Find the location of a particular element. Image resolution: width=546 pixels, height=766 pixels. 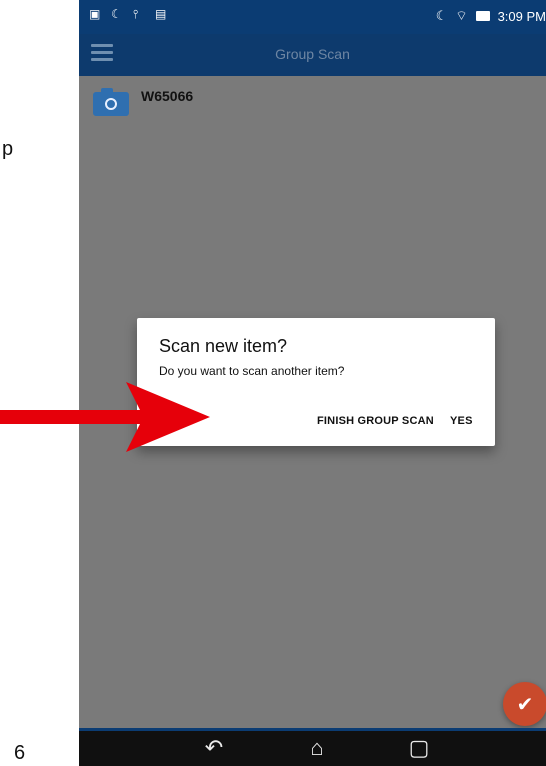

checkmark-icon: ✔ is located at coordinates (525, 704).